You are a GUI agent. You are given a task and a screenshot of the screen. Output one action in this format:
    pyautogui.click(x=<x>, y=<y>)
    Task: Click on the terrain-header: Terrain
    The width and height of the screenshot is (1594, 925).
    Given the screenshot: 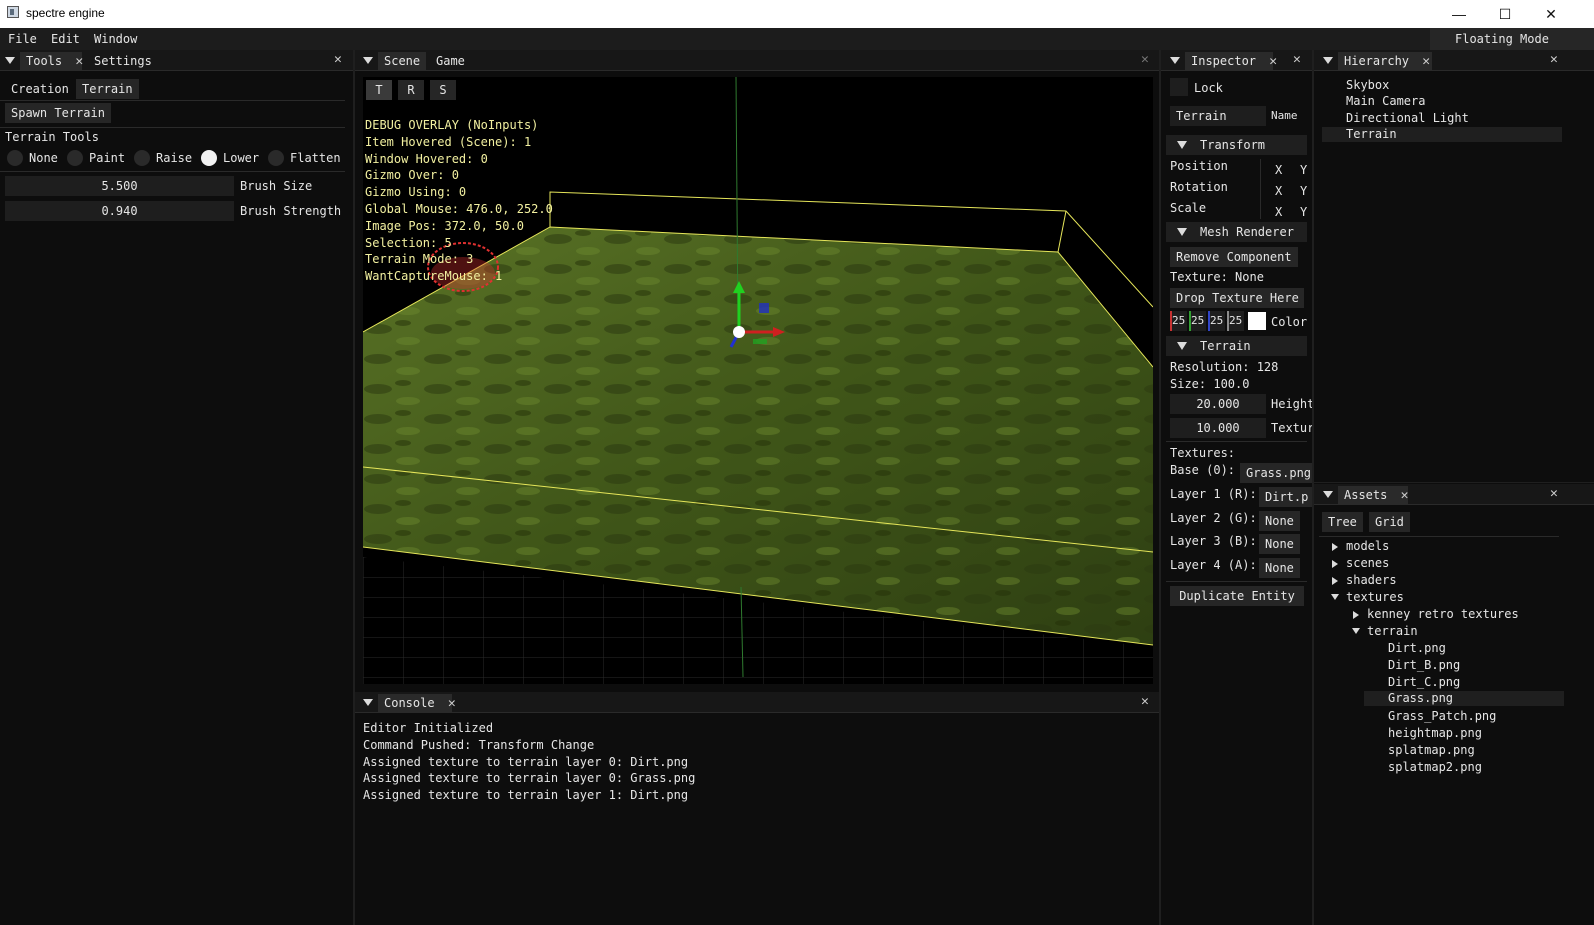 What is the action you would take?
    pyautogui.click(x=1236, y=346)
    